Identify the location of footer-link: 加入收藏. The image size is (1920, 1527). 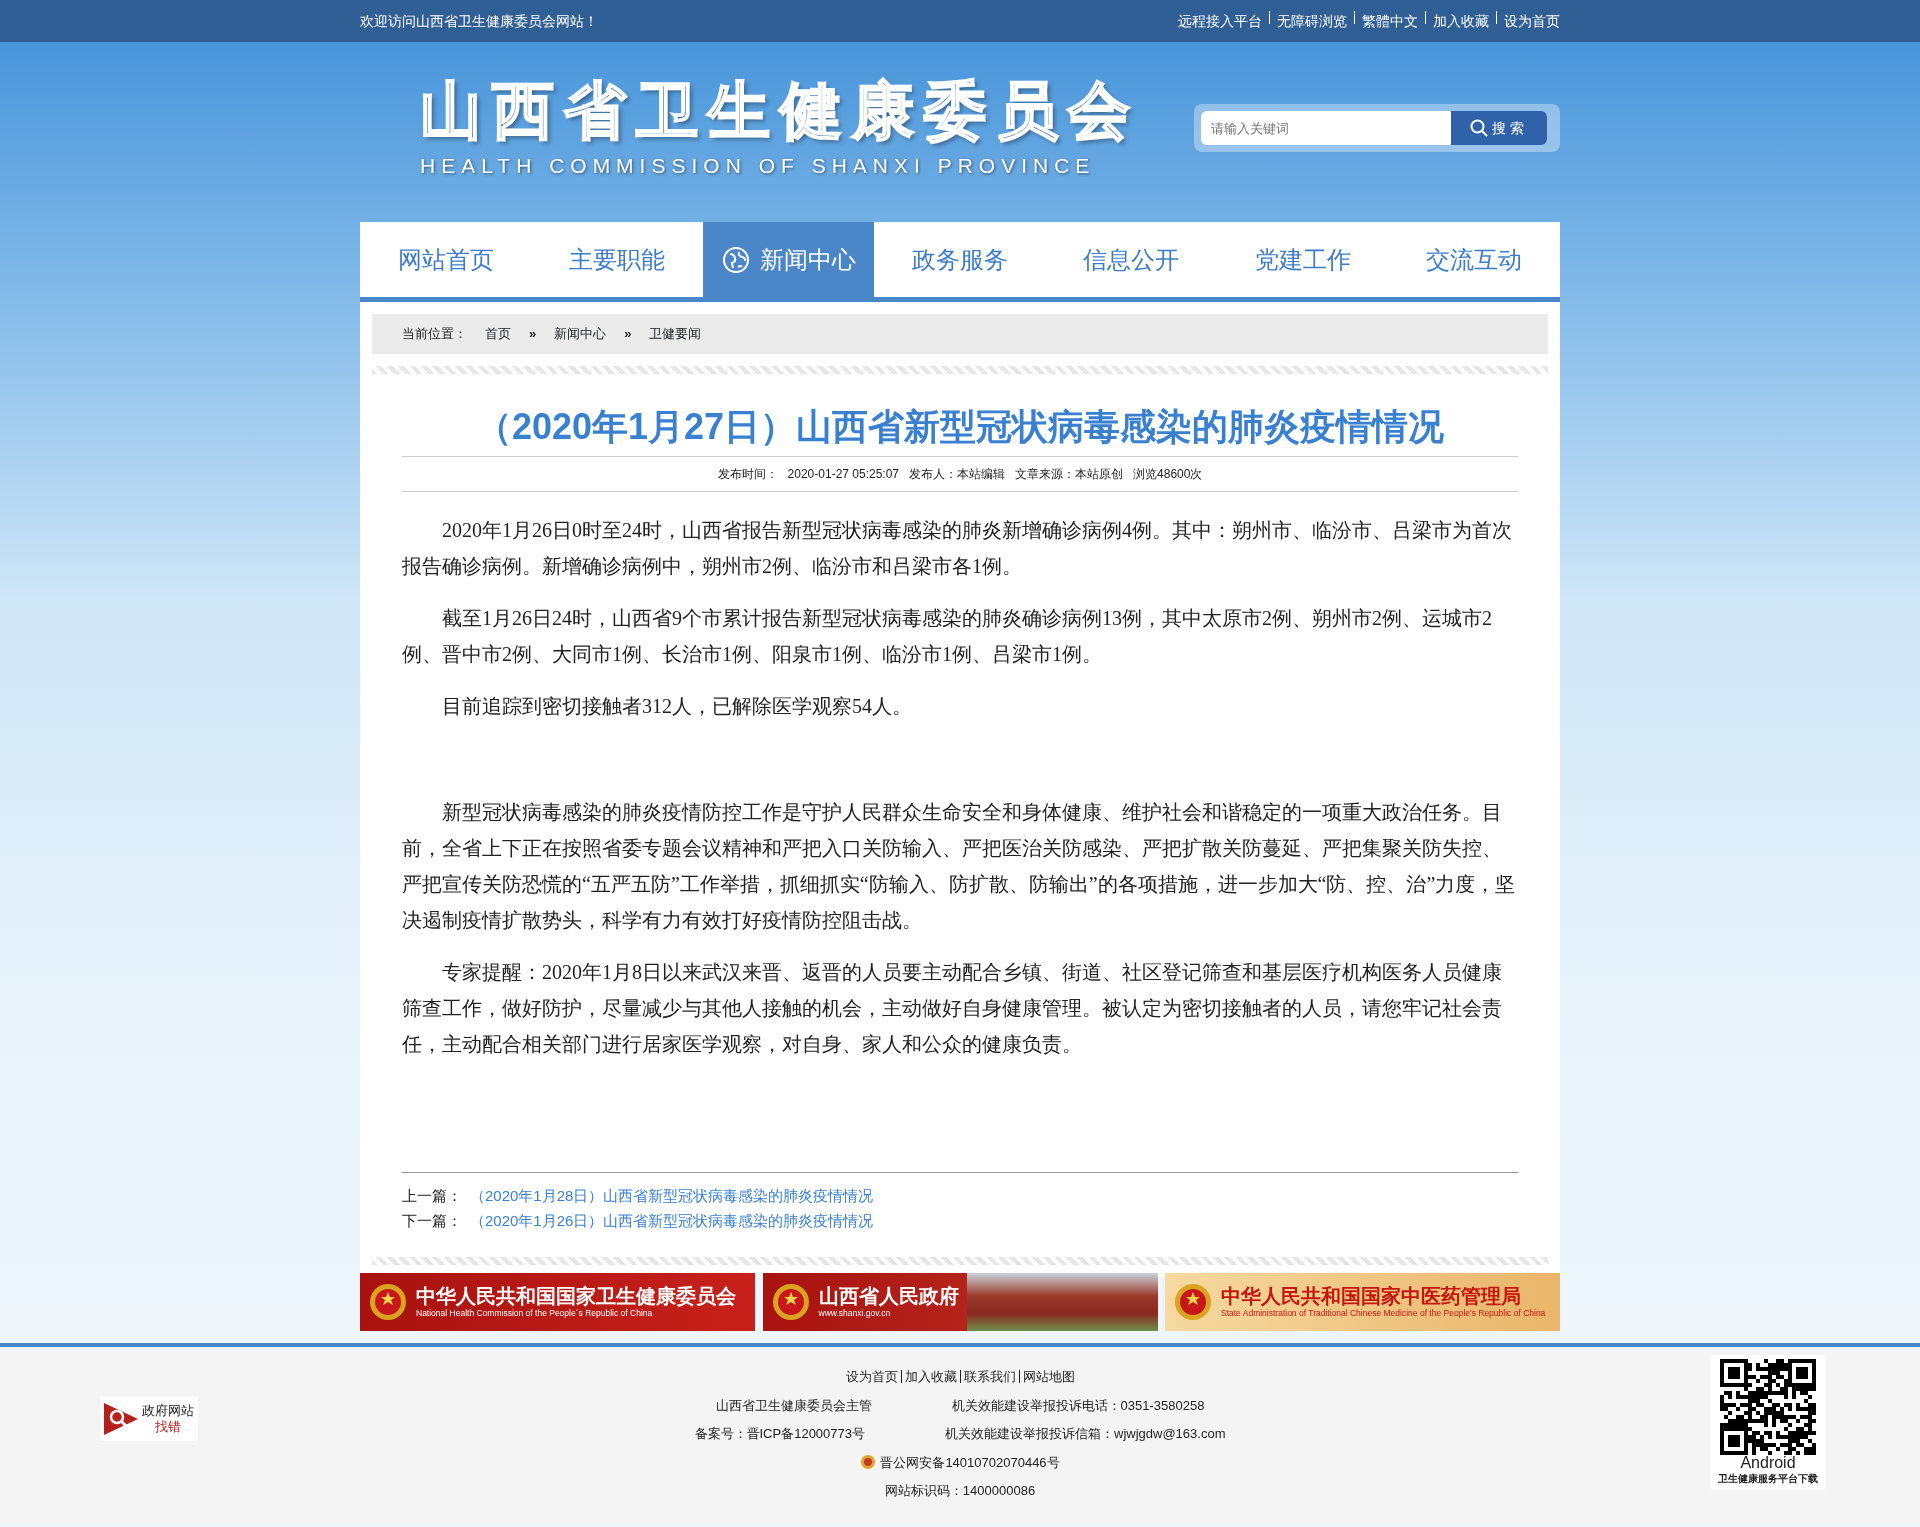
(930, 1377).